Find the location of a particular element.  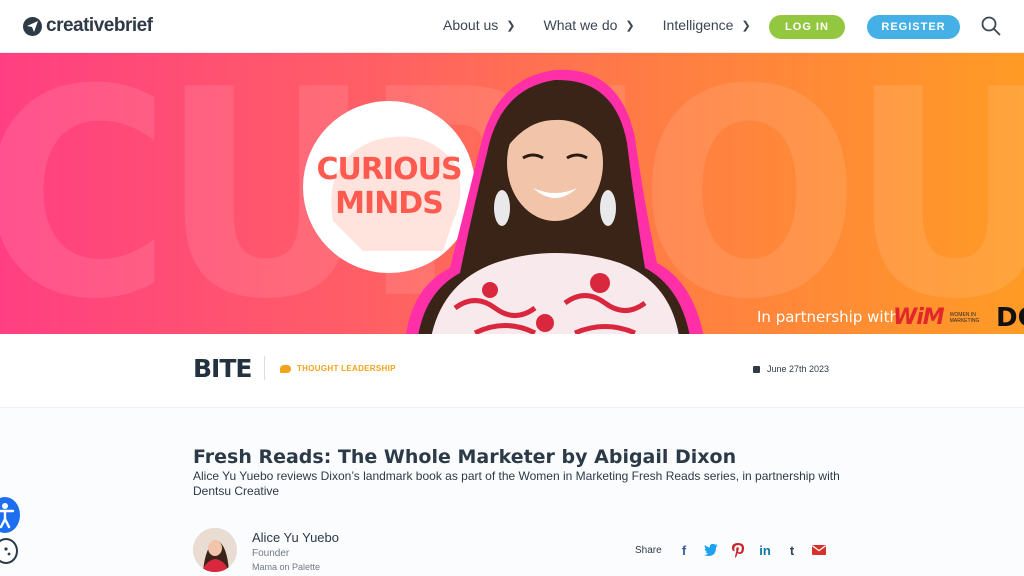

nav-item-what-we-do: What we do ❯ is located at coordinates (588, 25).